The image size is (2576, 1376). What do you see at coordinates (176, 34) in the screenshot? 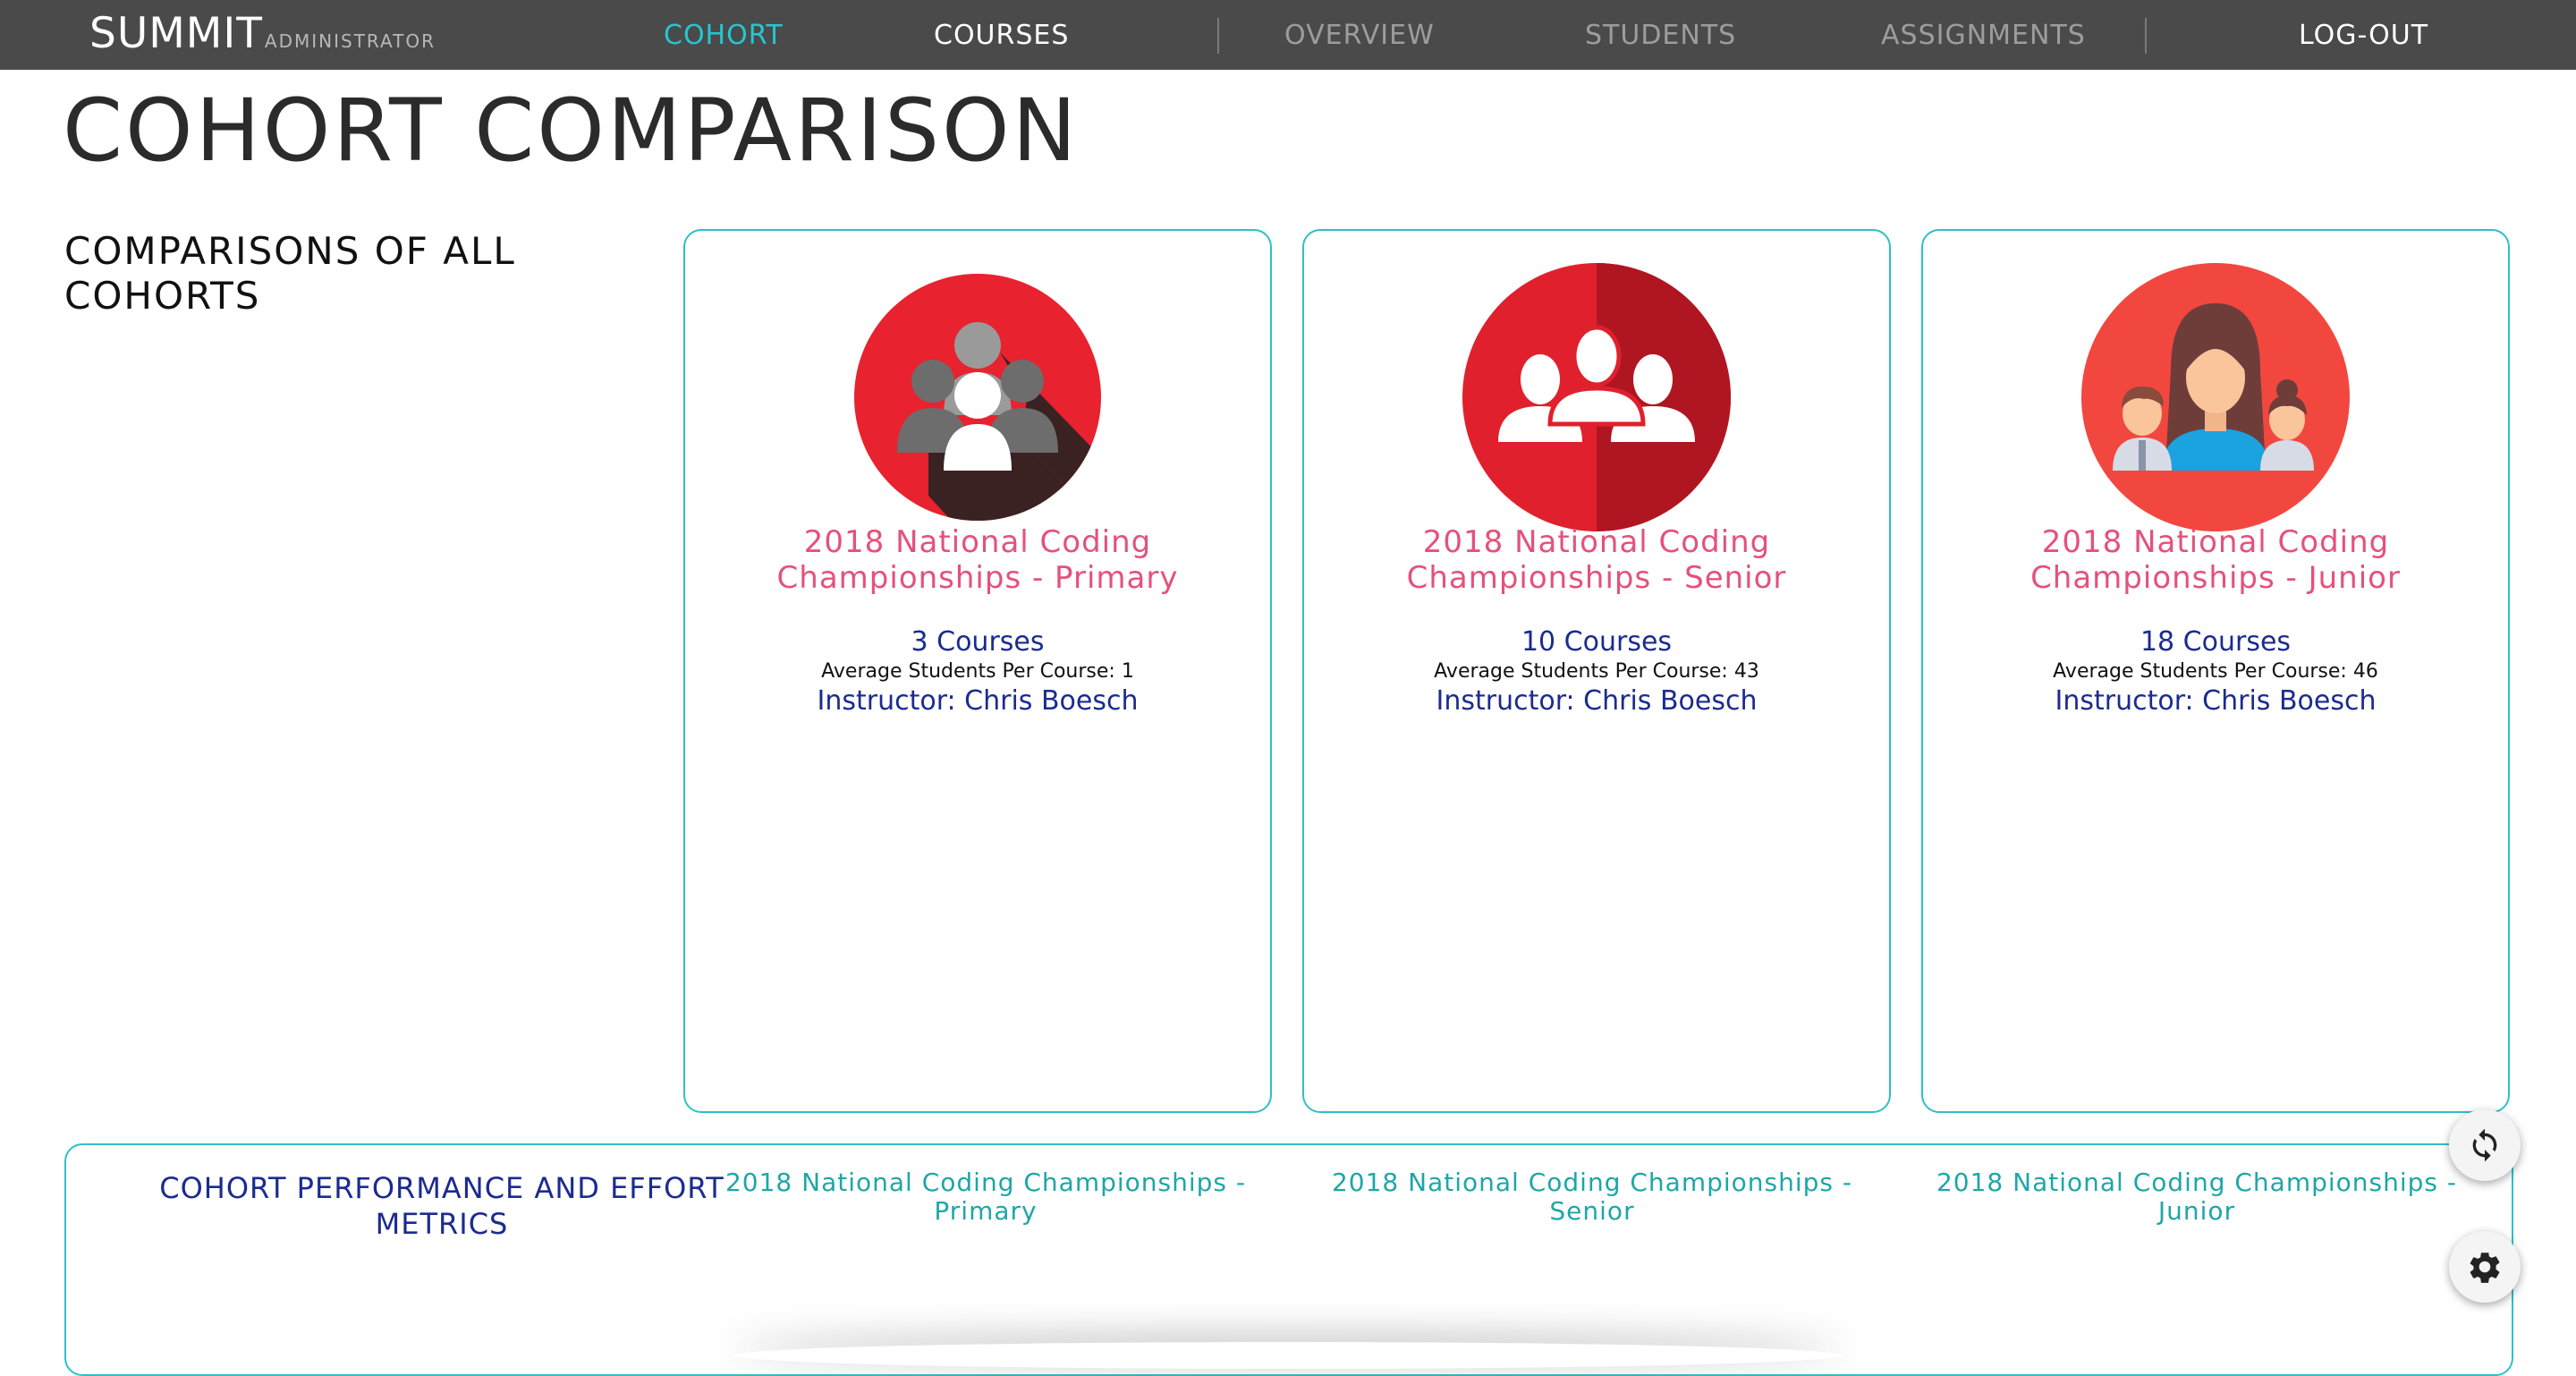
I see `brand-name: SUMMIT` at bounding box center [176, 34].